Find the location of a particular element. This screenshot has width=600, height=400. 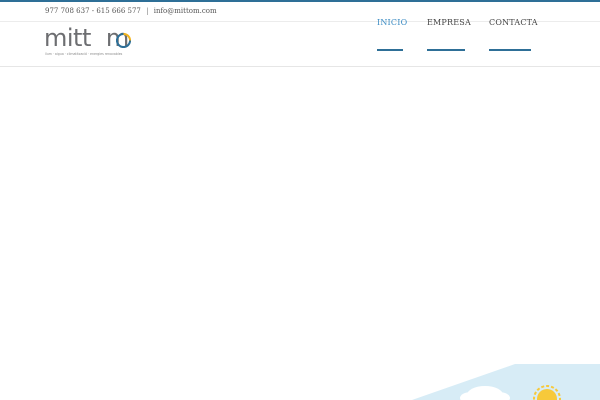

email-link: info@mittom.com is located at coordinates (185, 11).